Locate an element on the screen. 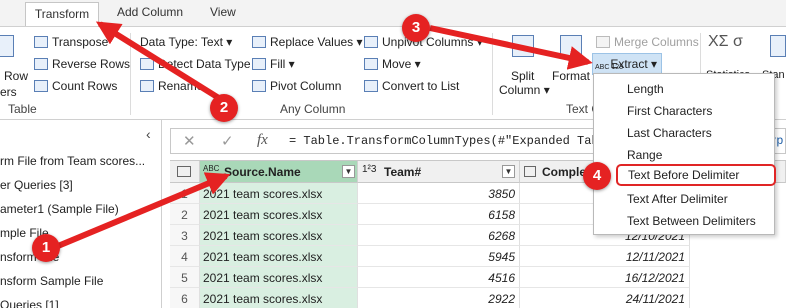  table-corner-icon is located at coordinates (185, 172).